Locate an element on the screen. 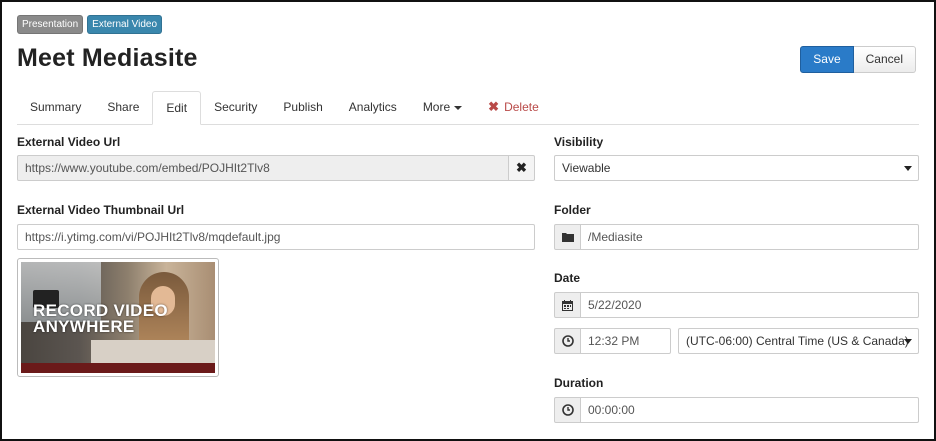  thumbnail-preview: RECORD VIDEO ANYWHERE is located at coordinates (118, 317).